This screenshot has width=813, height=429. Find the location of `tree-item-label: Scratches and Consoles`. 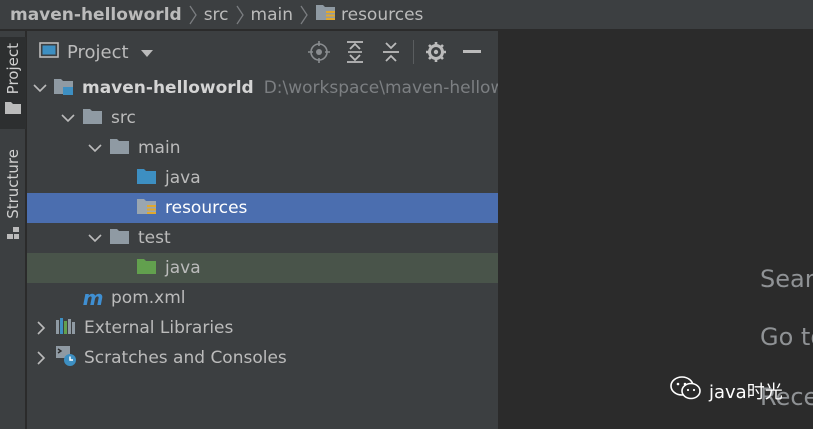

tree-item-label: Scratches and Consoles is located at coordinates (185, 358).